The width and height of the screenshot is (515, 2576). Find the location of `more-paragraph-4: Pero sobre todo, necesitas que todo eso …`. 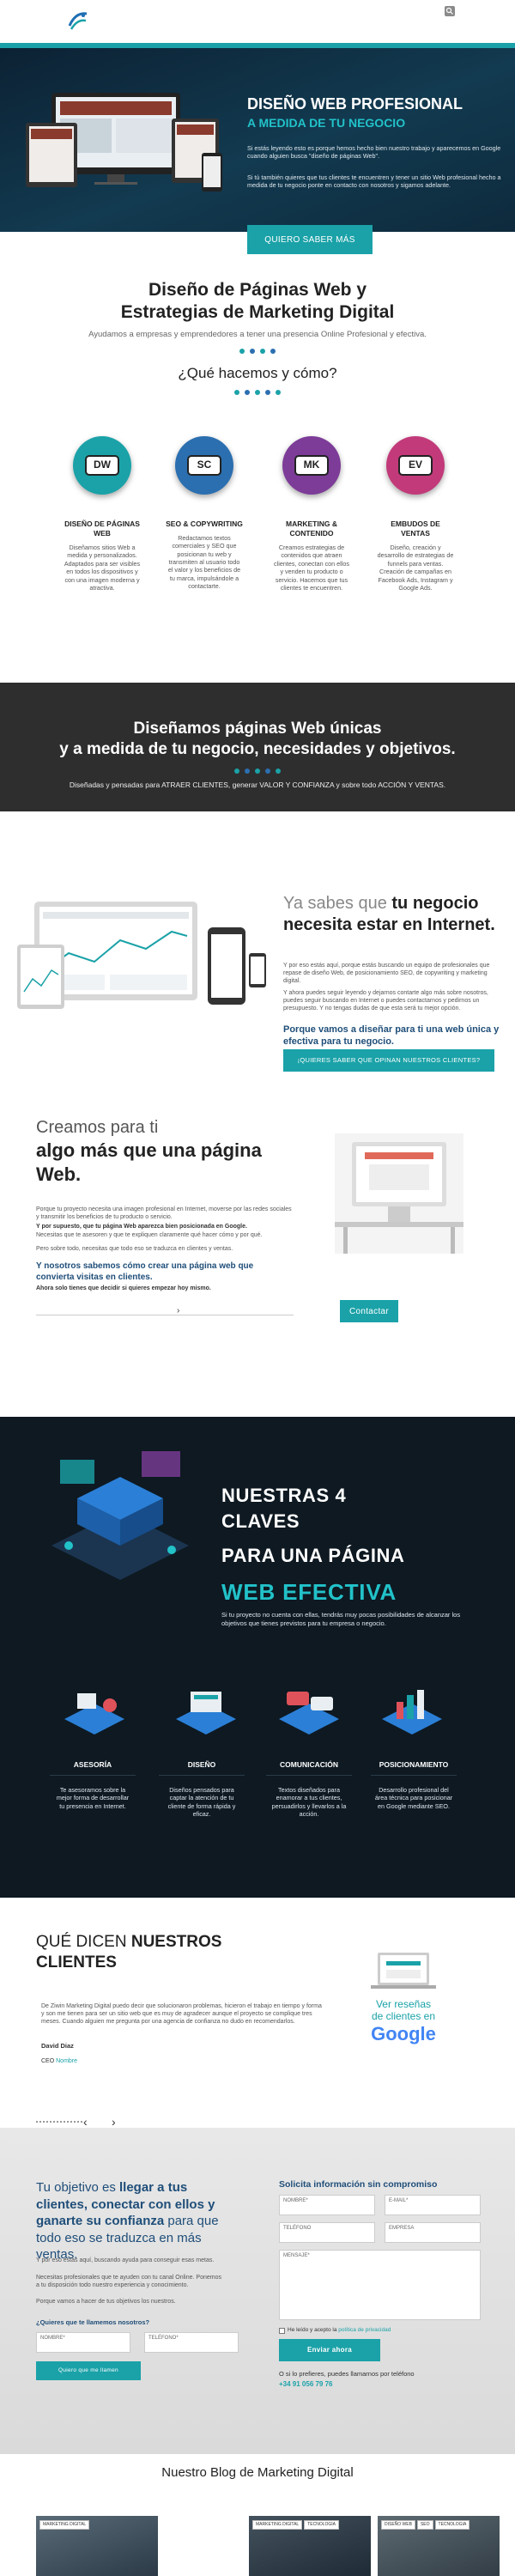

more-paragraph-4: Pero sobre todo, necesitas que todo eso … is located at coordinates (134, 1249).